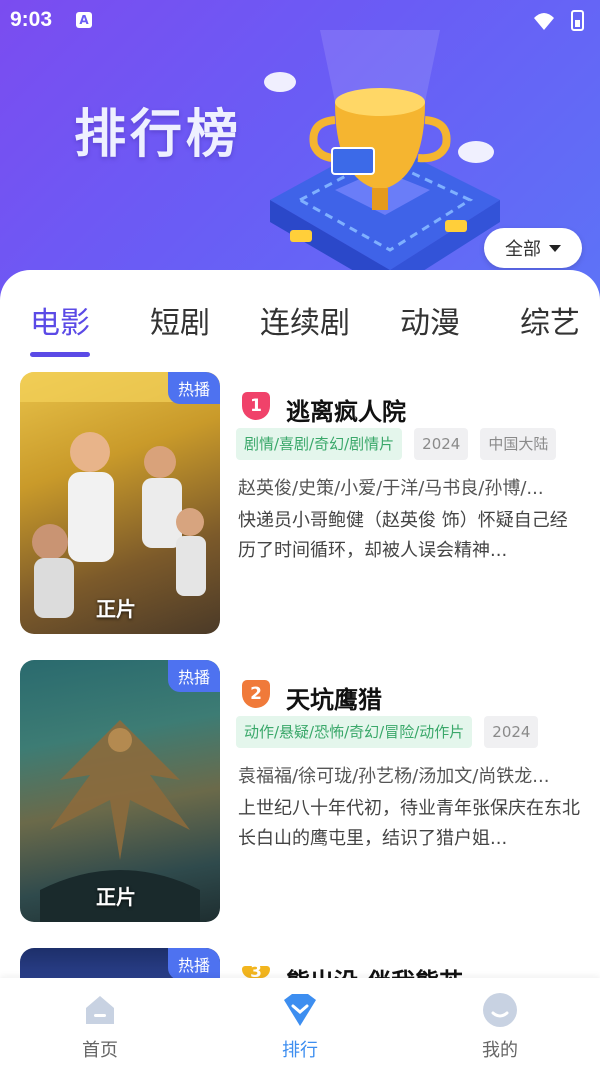 This screenshot has width=600, height=1074. I want to click on trophy-illustration, so click(382, 160).